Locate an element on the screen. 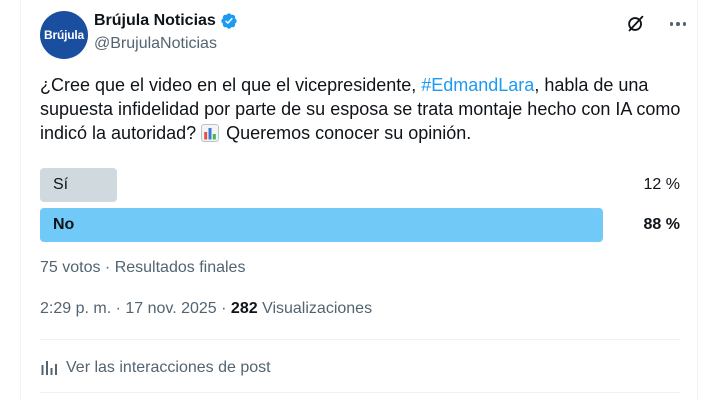 The width and height of the screenshot is (720, 400). author-name-row: Brújula Noticias is located at coordinates (166, 21).